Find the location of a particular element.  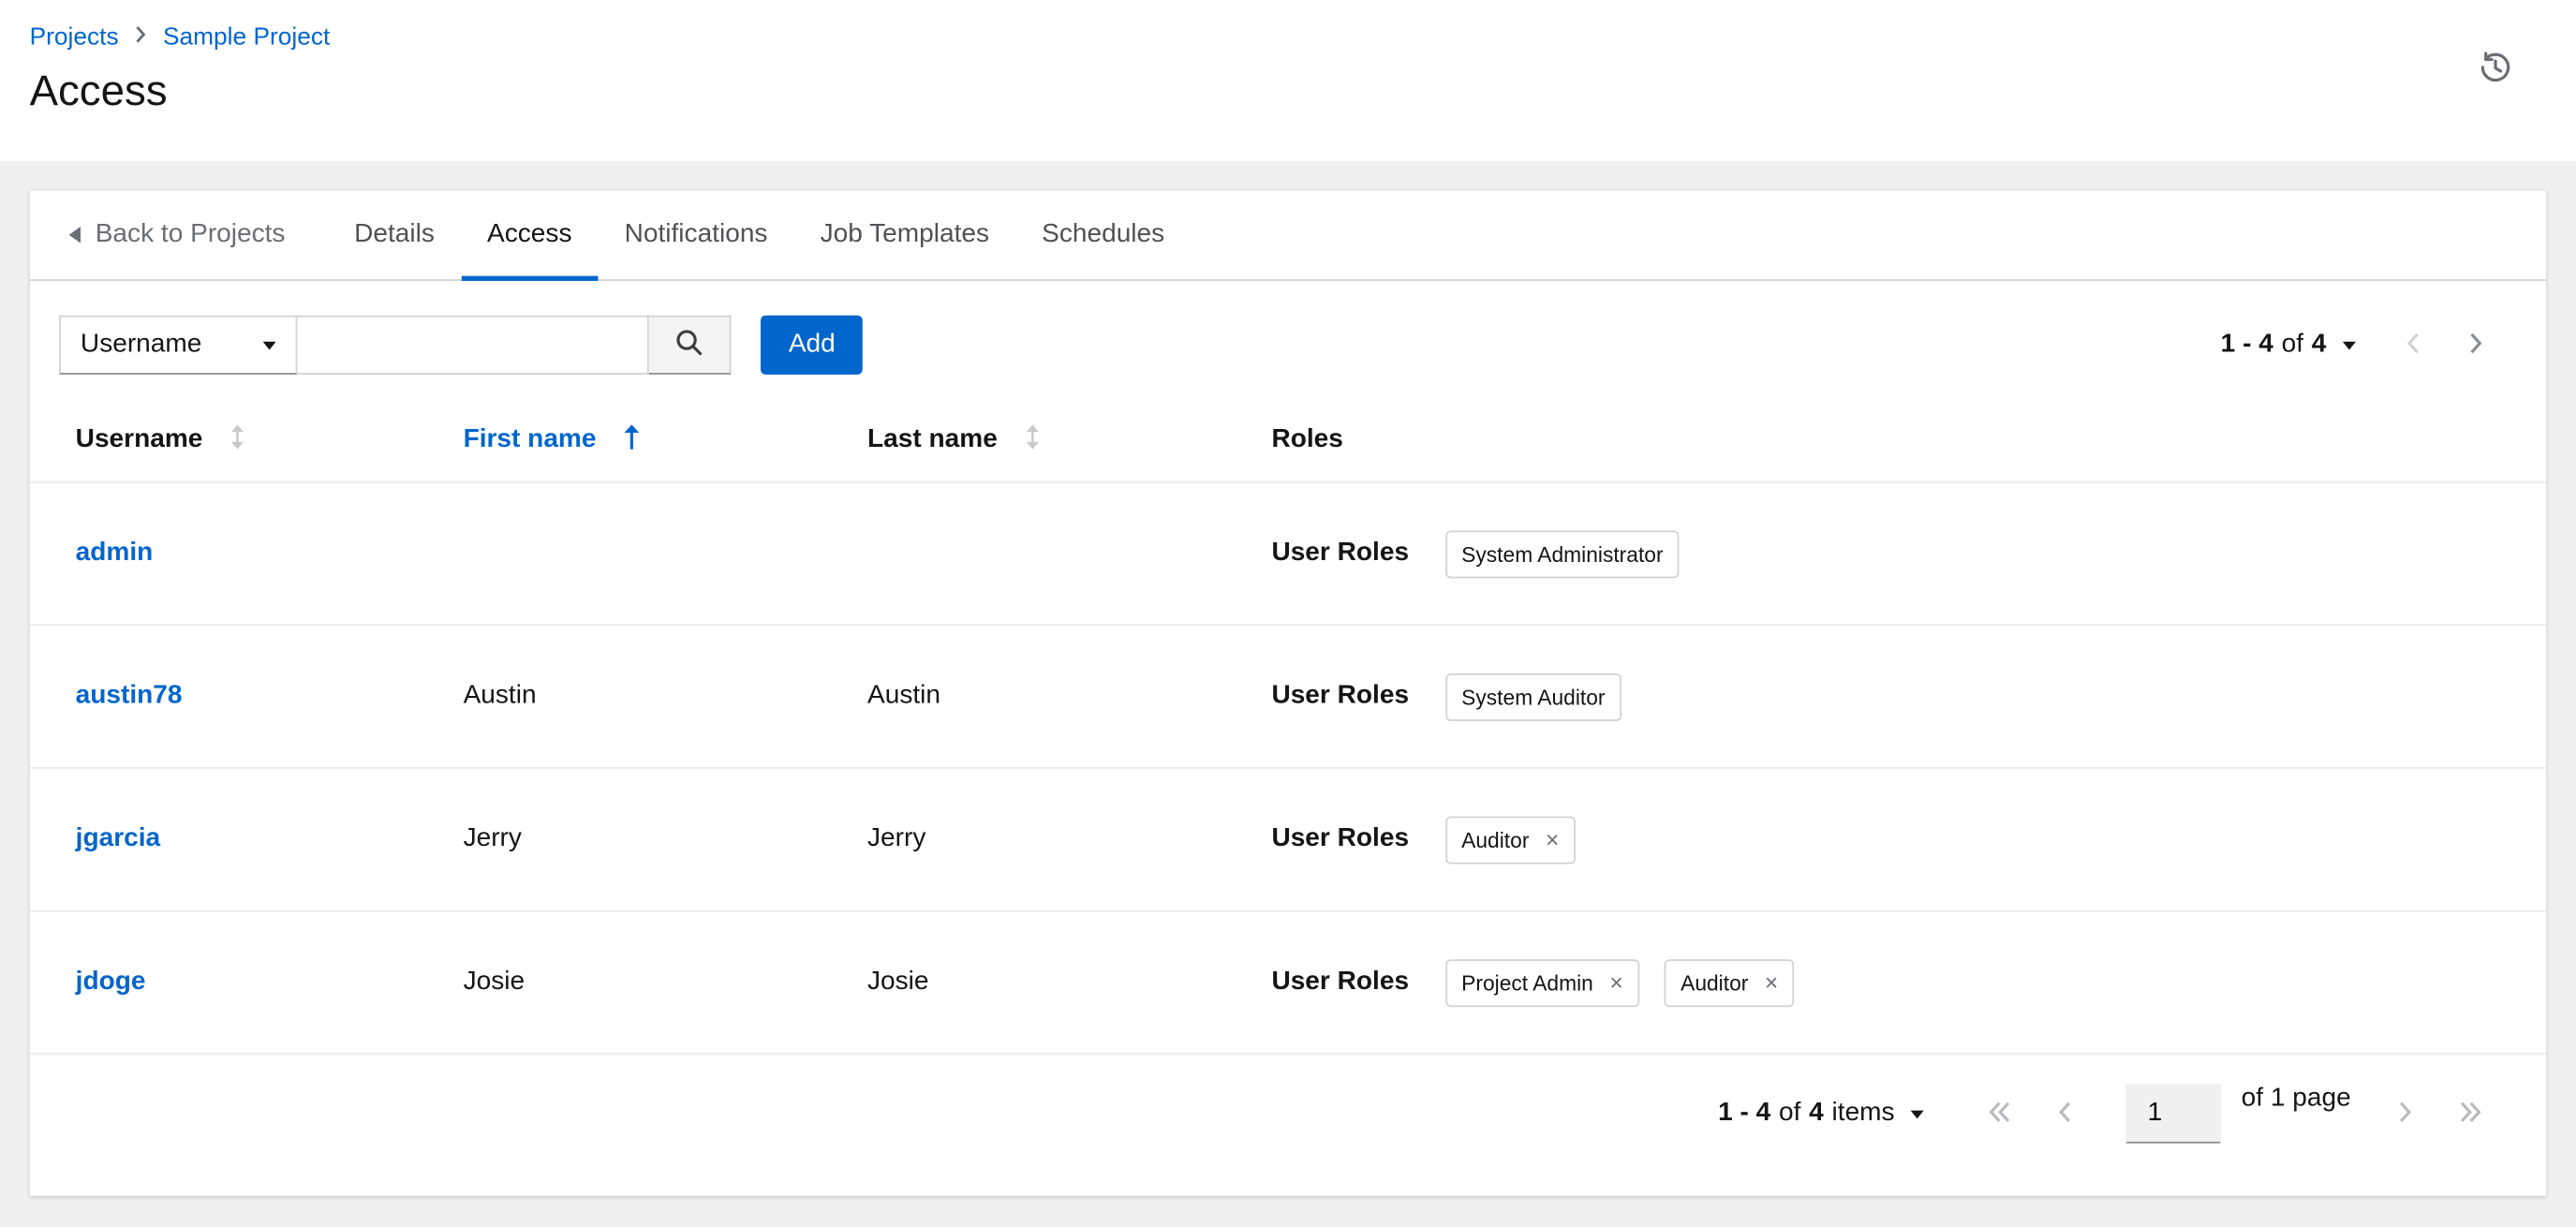

tab-label: Schedules is located at coordinates (1103, 234).